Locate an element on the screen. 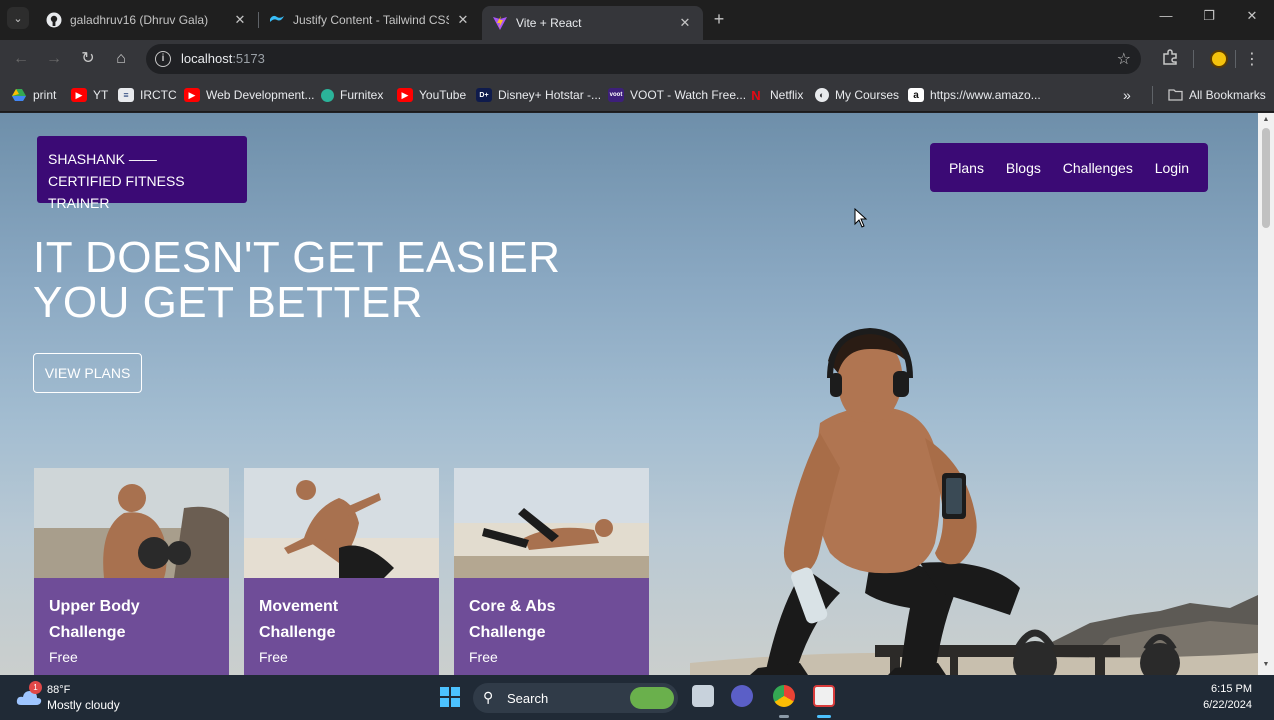  weather-temperature: 88°F is located at coordinates (58, 690).